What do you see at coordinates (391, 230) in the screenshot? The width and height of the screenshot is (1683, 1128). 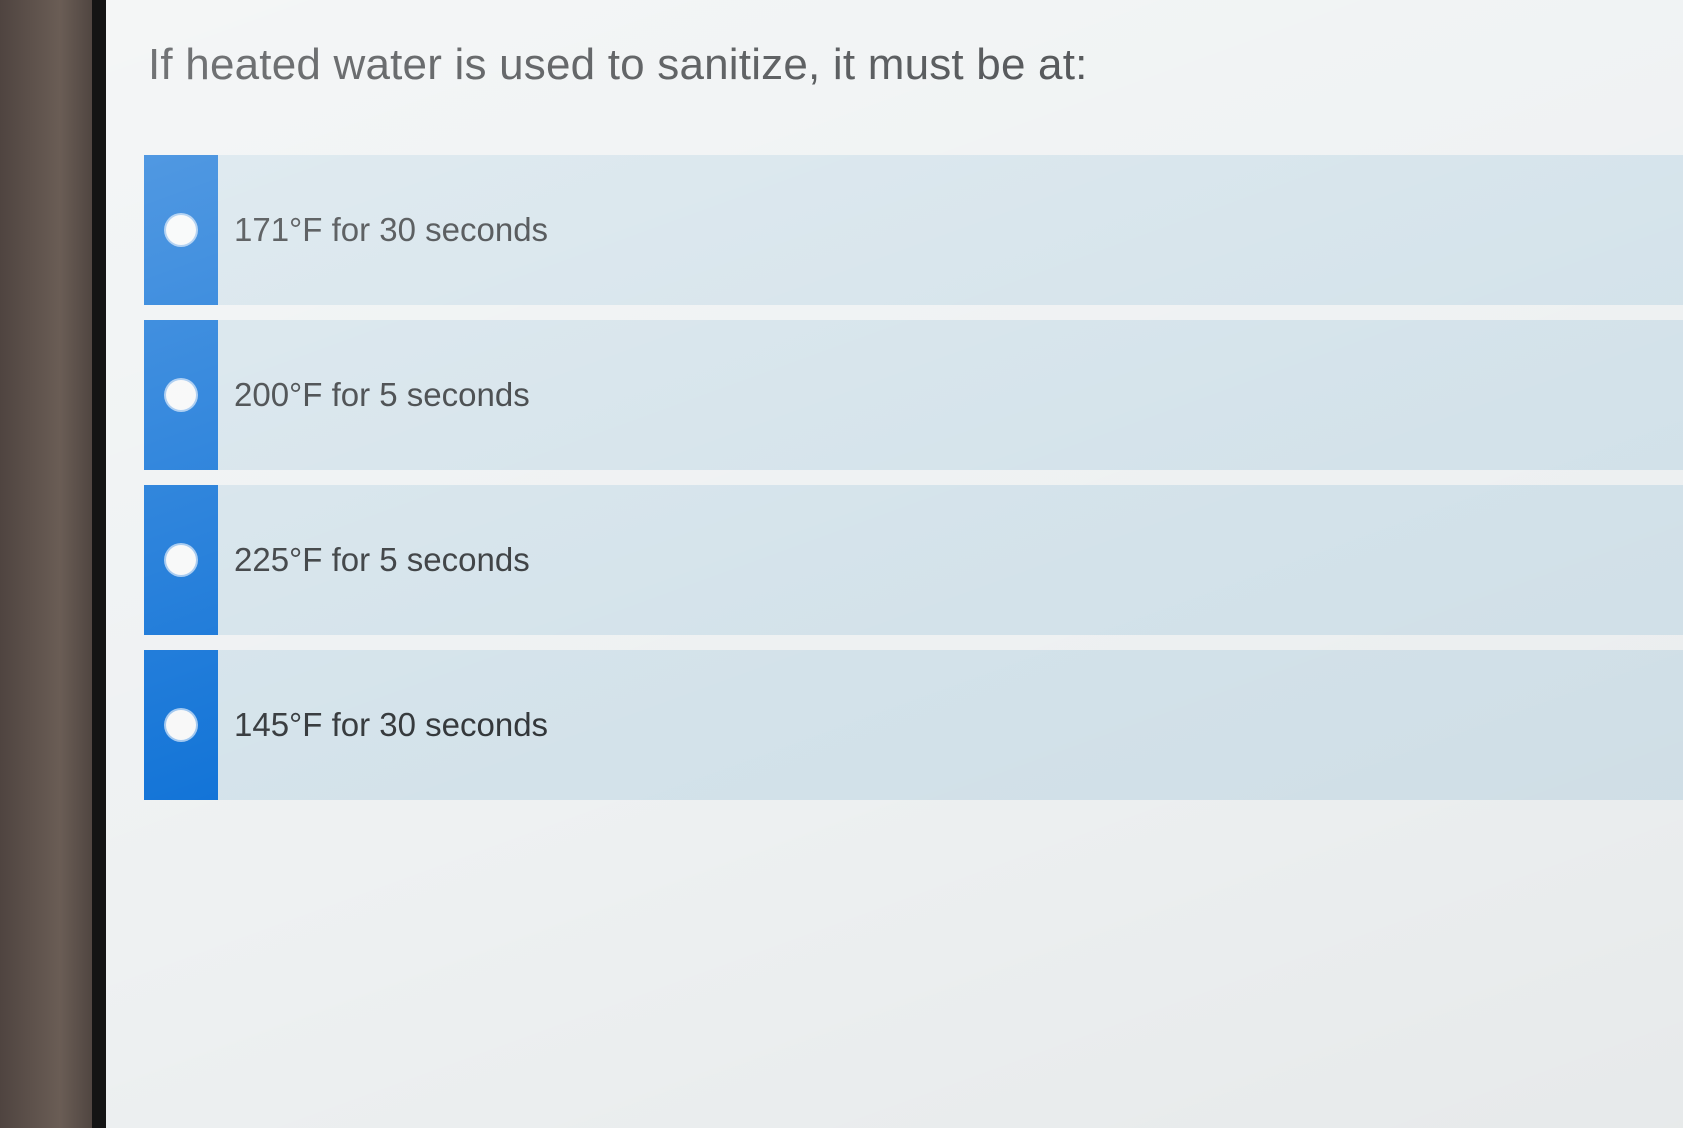 I see `option-label: 171°F for 30 seconds` at bounding box center [391, 230].